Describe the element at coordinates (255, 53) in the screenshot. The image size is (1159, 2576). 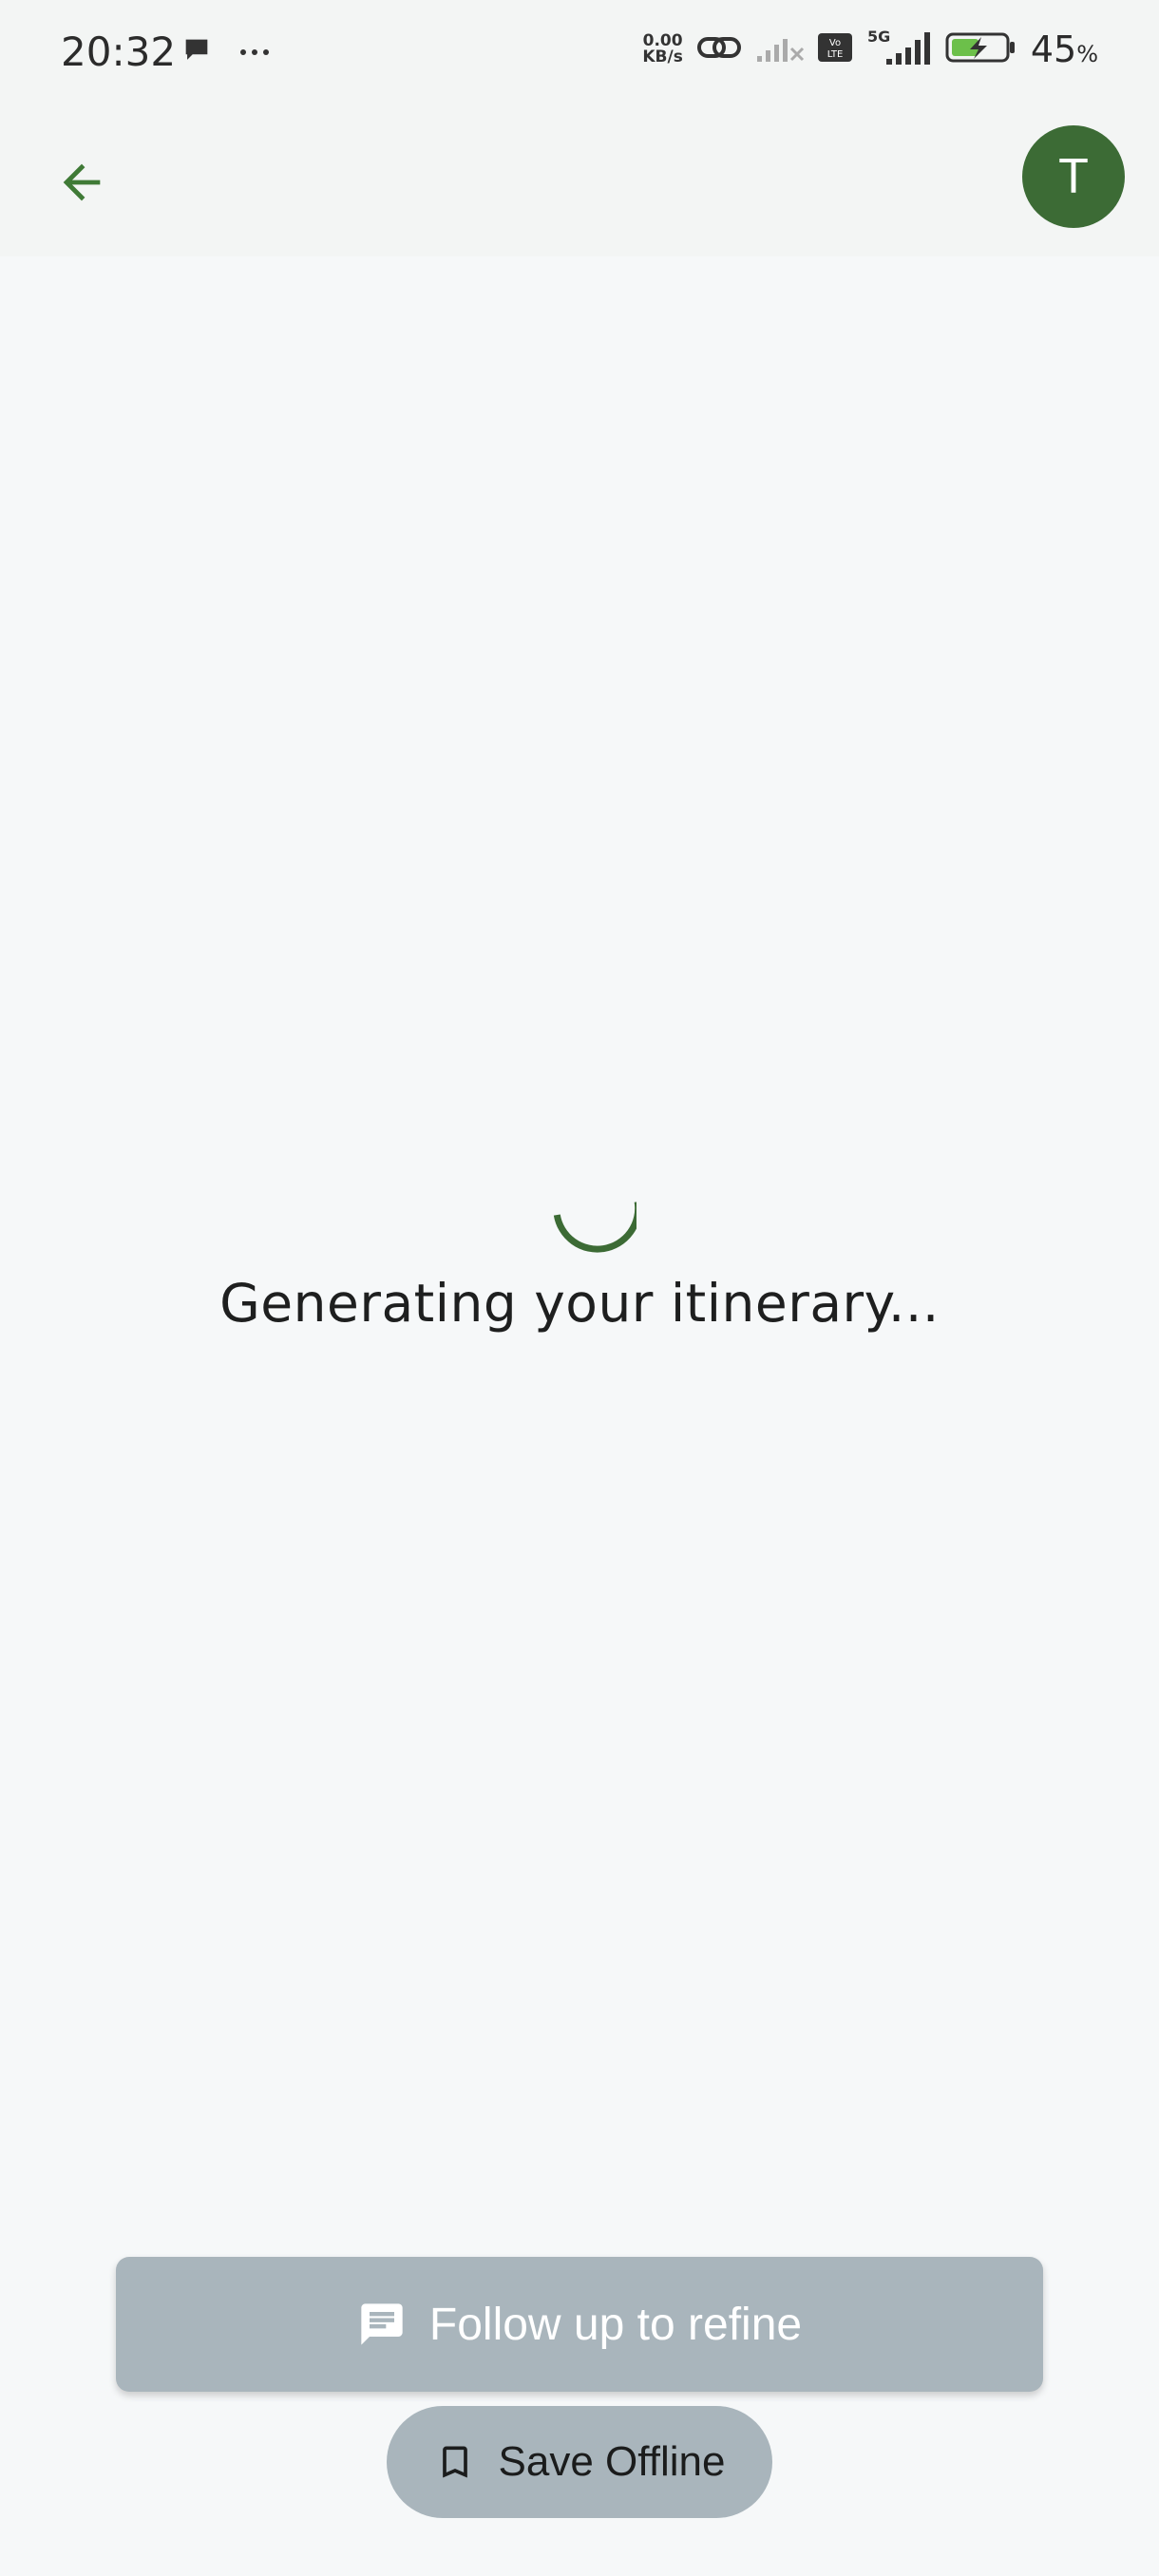
I see `more-dots-icon` at that location.